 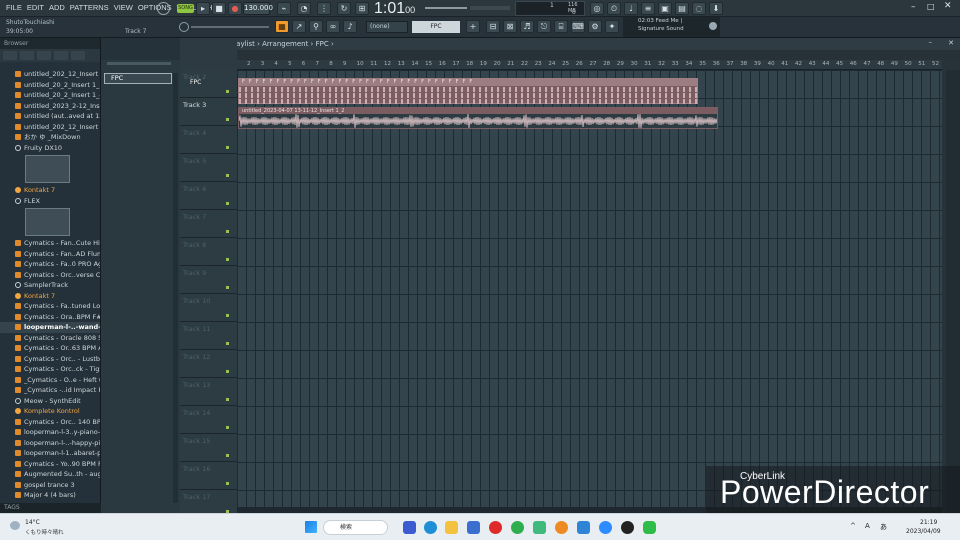 What do you see at coordinates (436, 27) in the screenshot?
I see `pattern-name-field: FPC` at bounding box center [436, 27].